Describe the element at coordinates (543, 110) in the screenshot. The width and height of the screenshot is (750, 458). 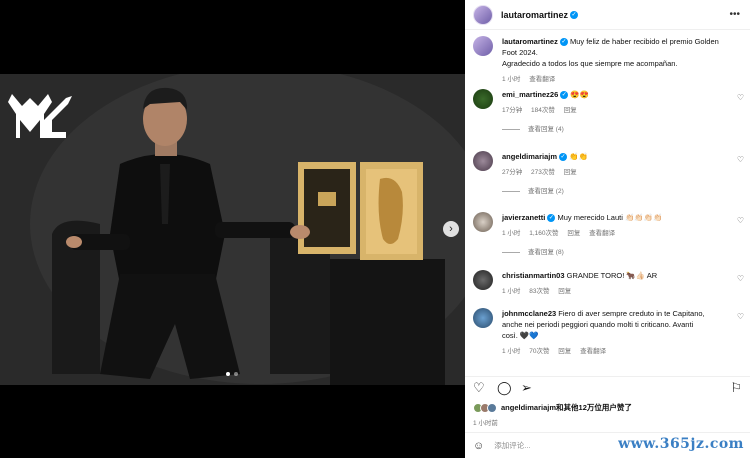
I see `like-count: 184次赞` at that location.